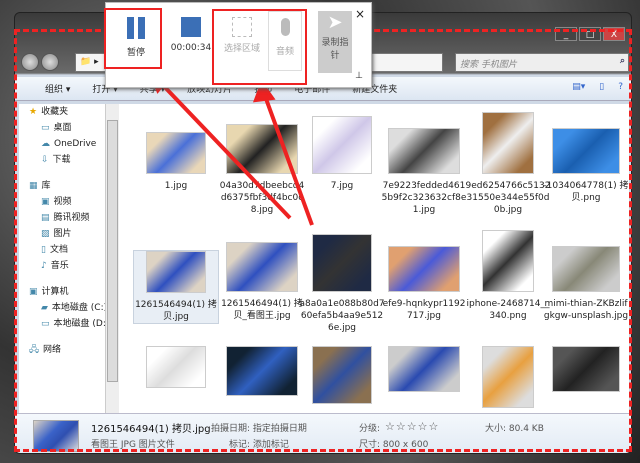  What do you see at coordinates (360, 14) in the screenshot?
I see `recorder-close-icon: ×` at bounding box center [360, 14].